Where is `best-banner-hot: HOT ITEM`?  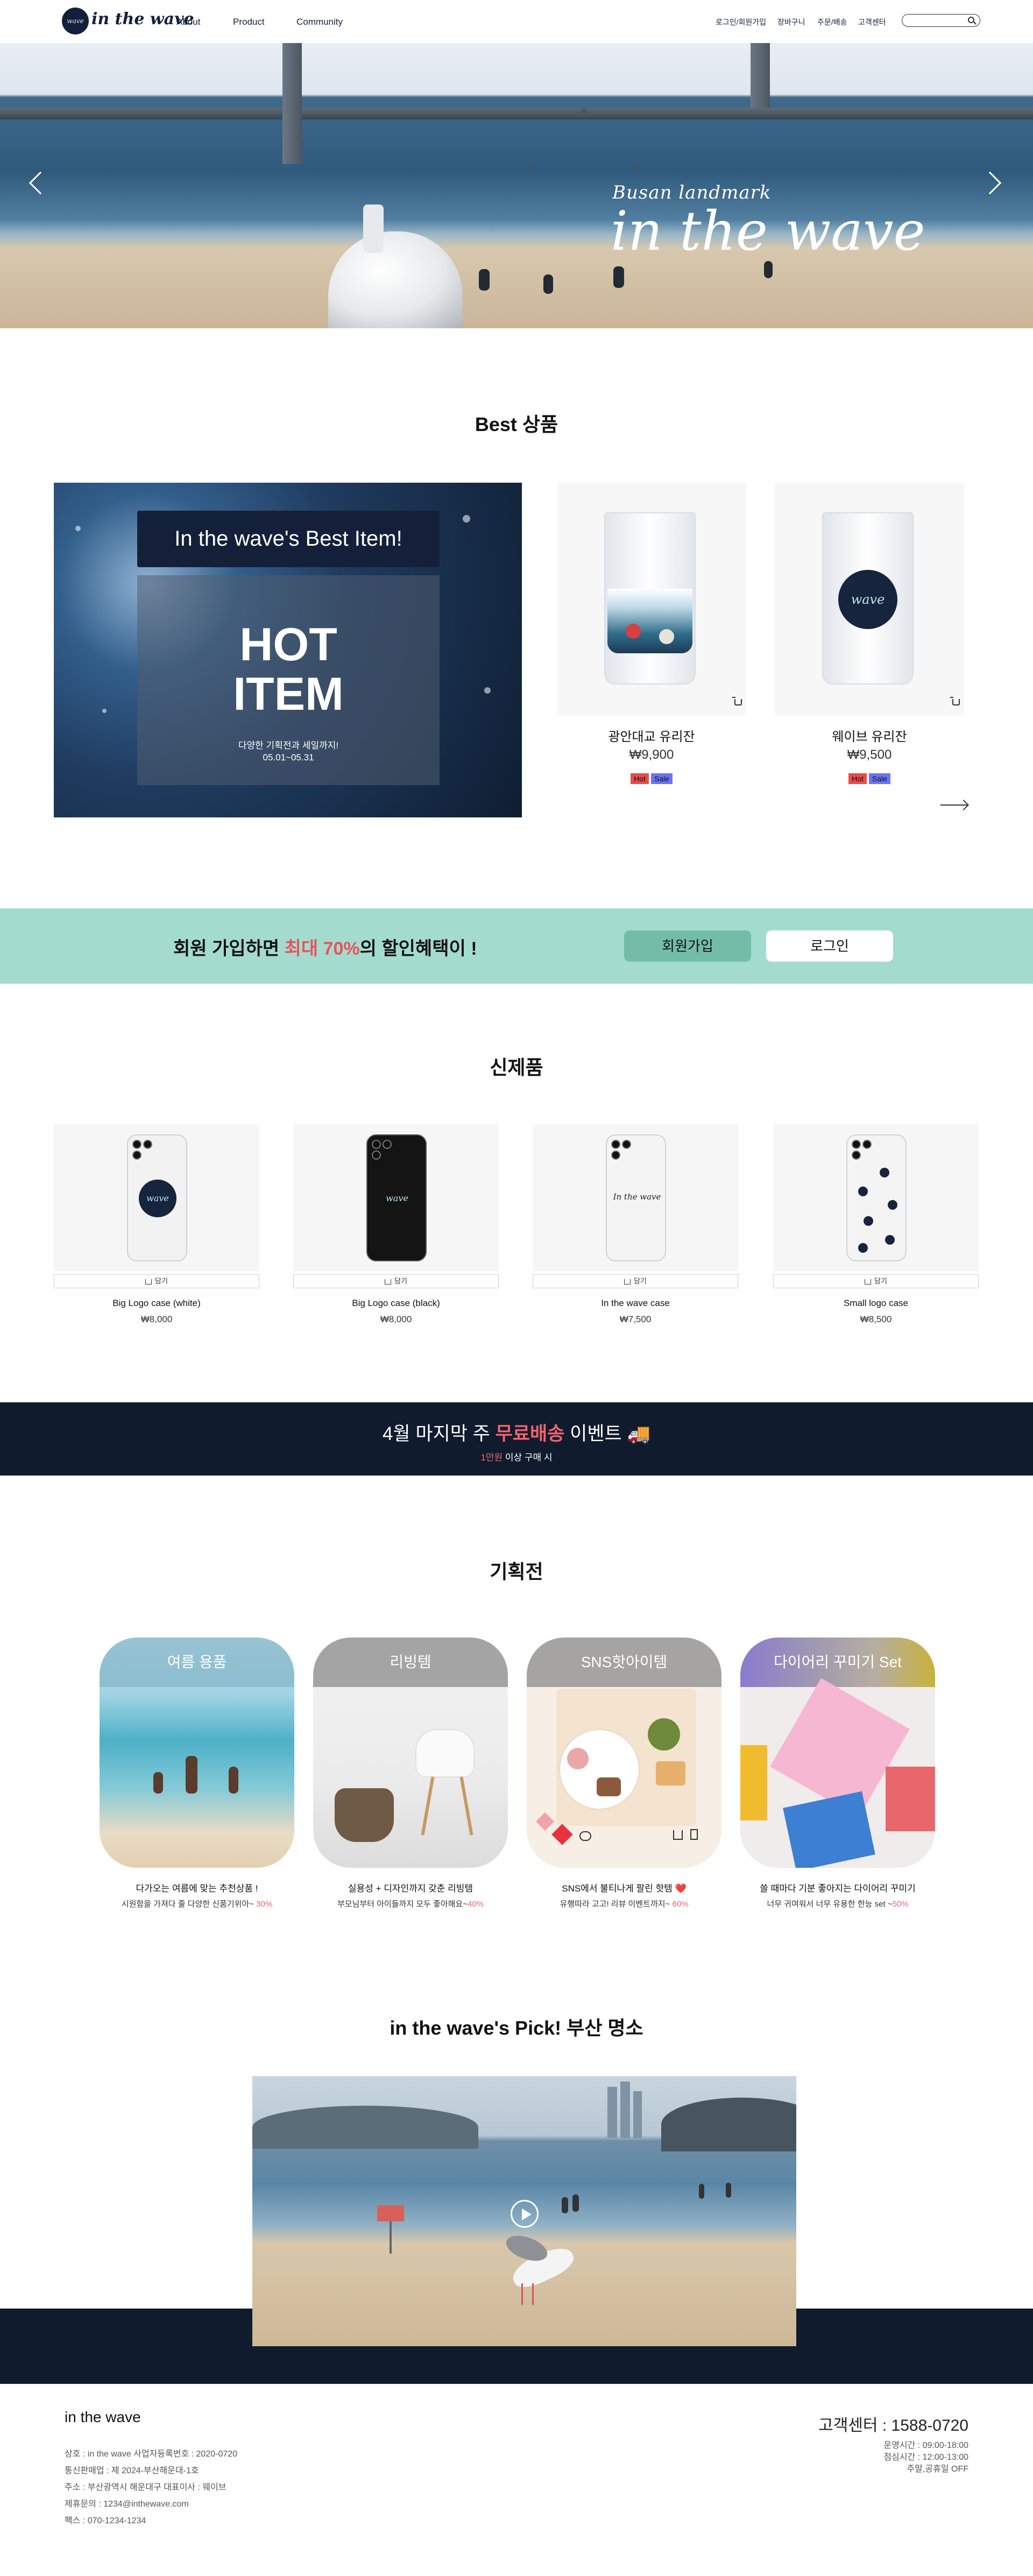
best-banner-hot: HOT ITEM is located at coordinates (288, 669).